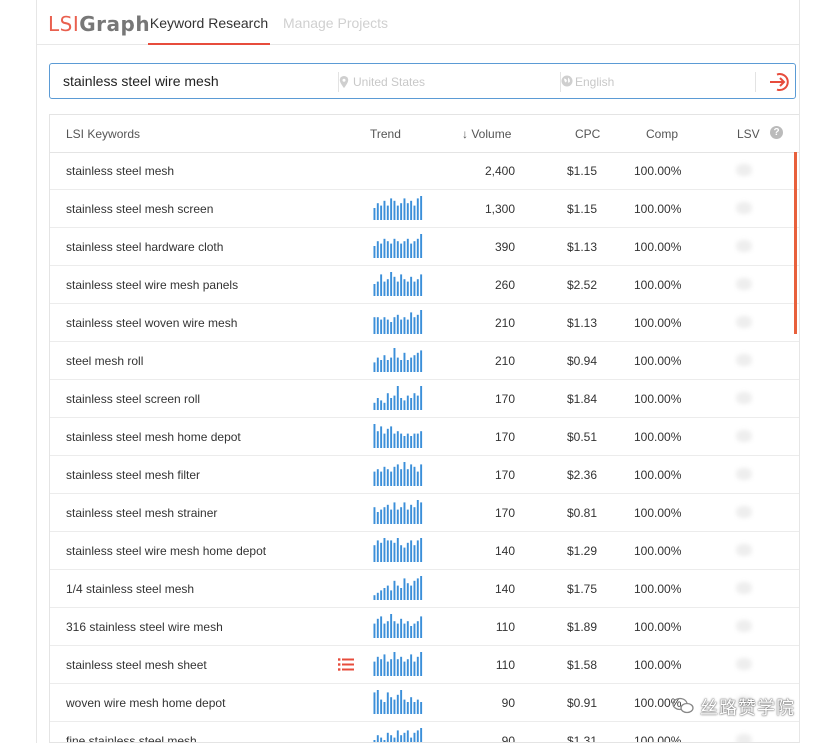 Image resolution: width=829 pixels, height=743 pixels. I want to click on table-row: fine stainless steel mesh 90 $1.31 100.00%, so click(424, 732).